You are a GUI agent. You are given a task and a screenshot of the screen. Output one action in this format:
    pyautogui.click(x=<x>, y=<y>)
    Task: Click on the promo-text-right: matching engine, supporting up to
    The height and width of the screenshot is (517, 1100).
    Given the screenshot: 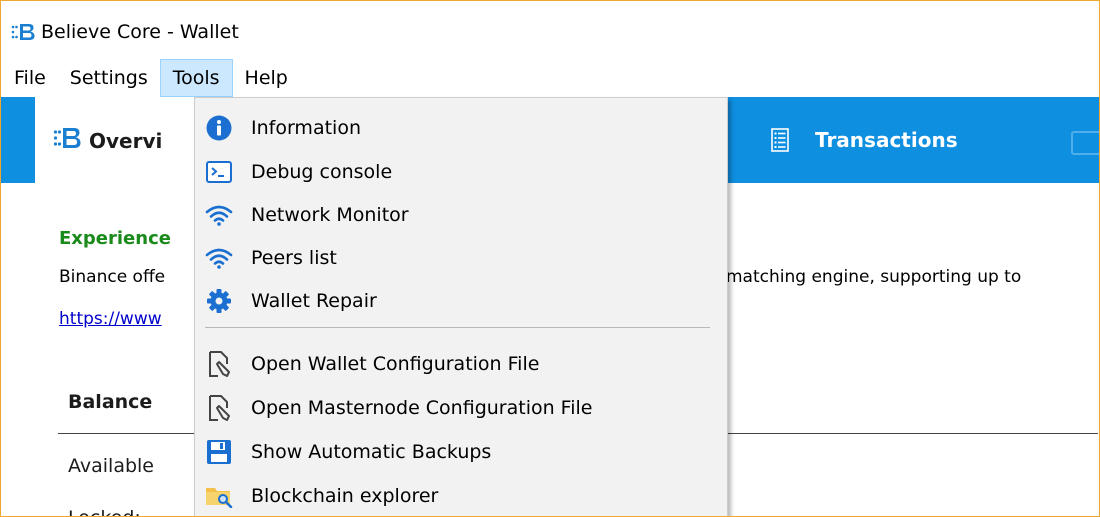 What is the action you would take?
    pyautogui.click(x=874, y=277)
    